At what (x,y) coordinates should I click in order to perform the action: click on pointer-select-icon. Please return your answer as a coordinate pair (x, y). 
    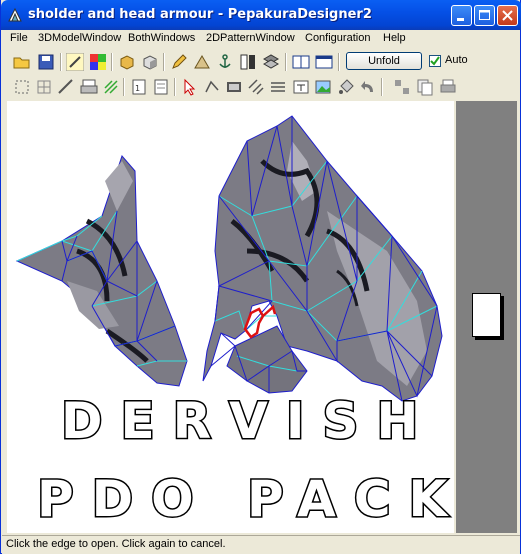
    Looking at the image, I should click on (190, 87).